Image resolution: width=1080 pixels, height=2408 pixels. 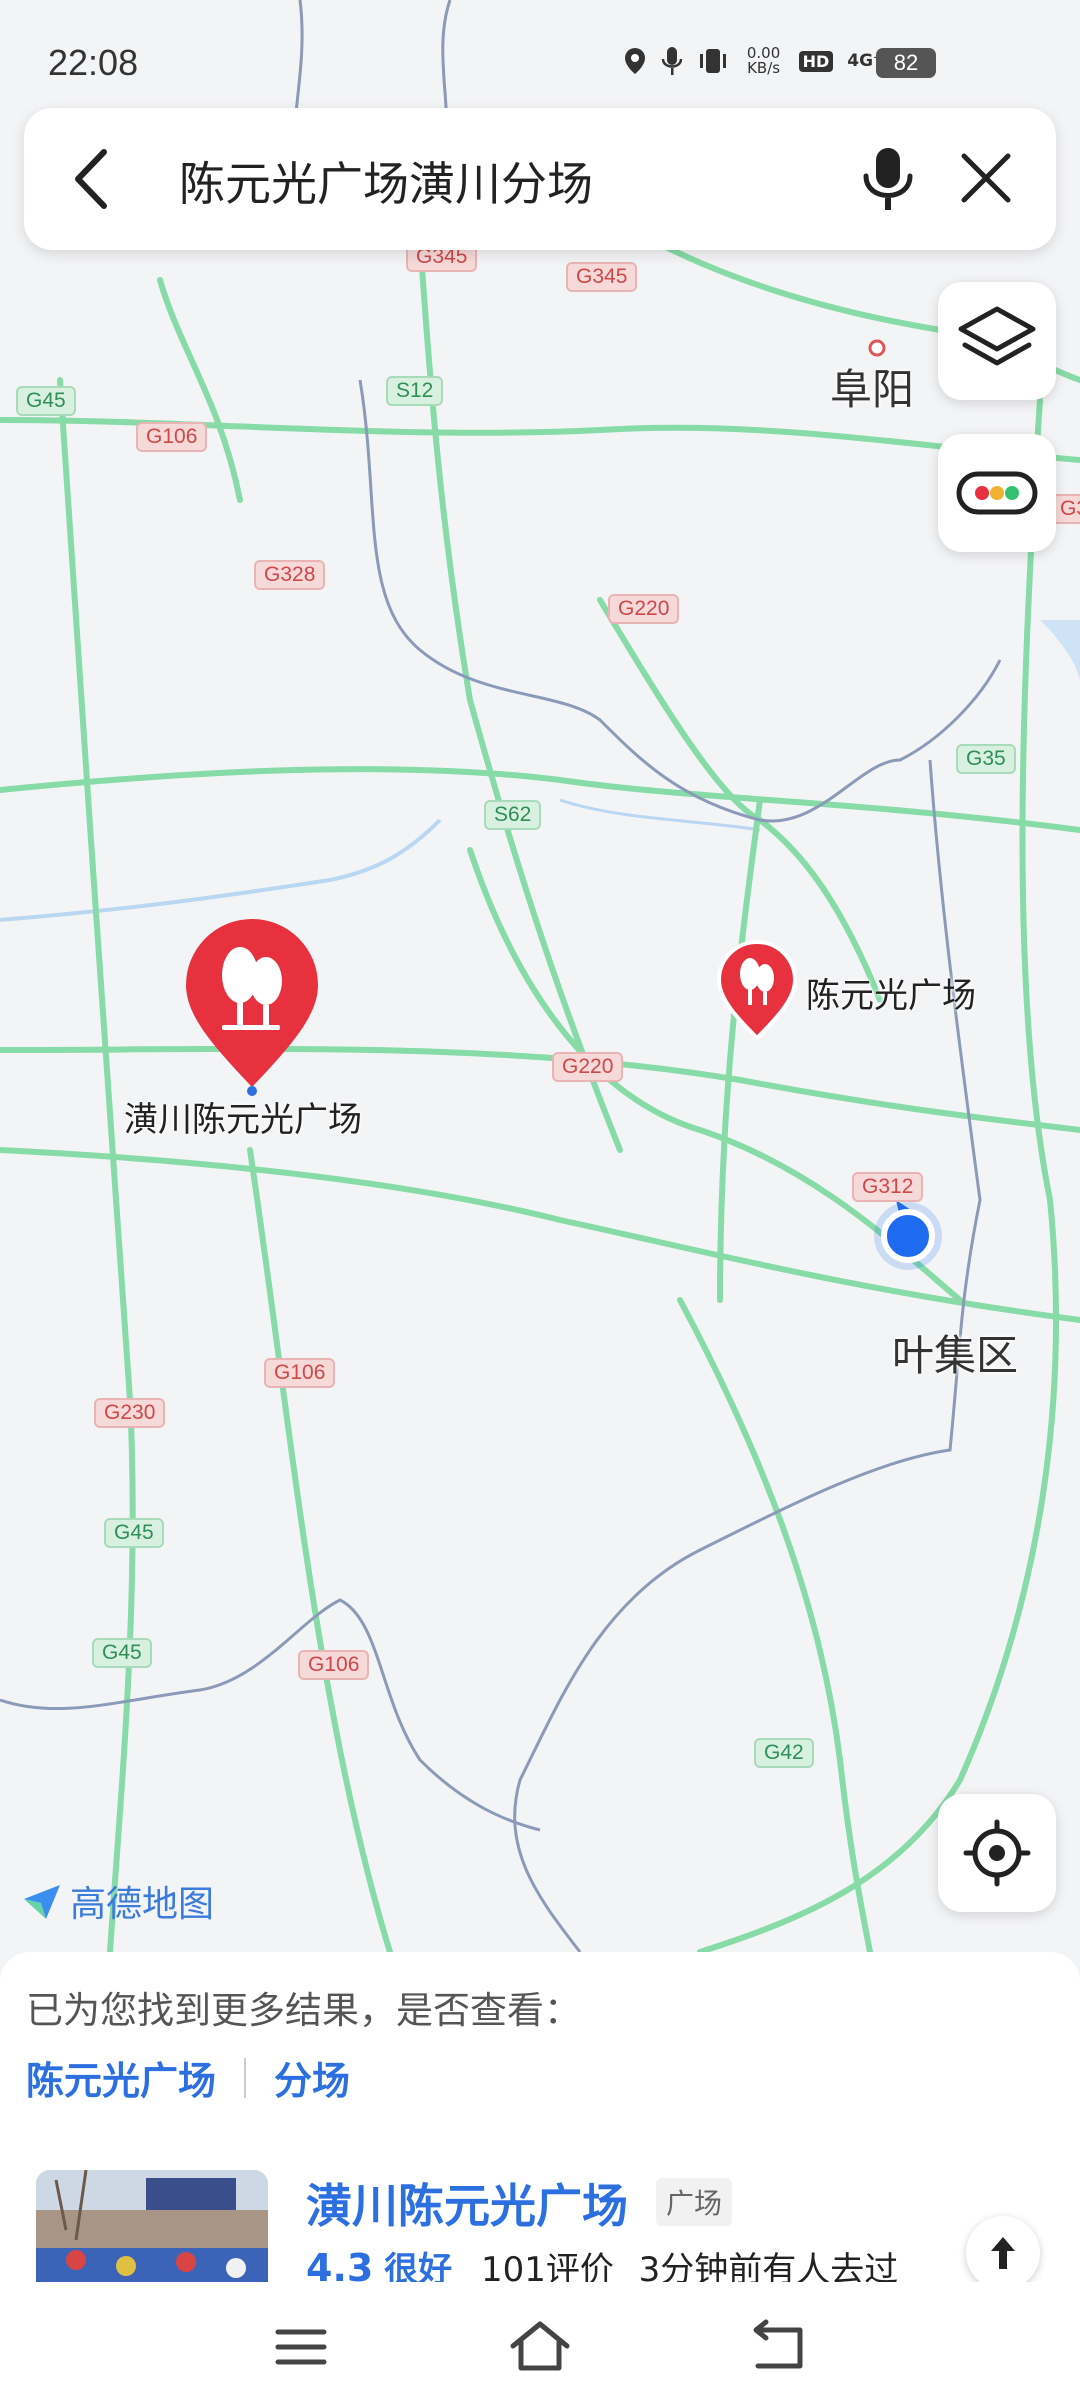 I want to click on location-status-icon, so click(x=635, y=61).